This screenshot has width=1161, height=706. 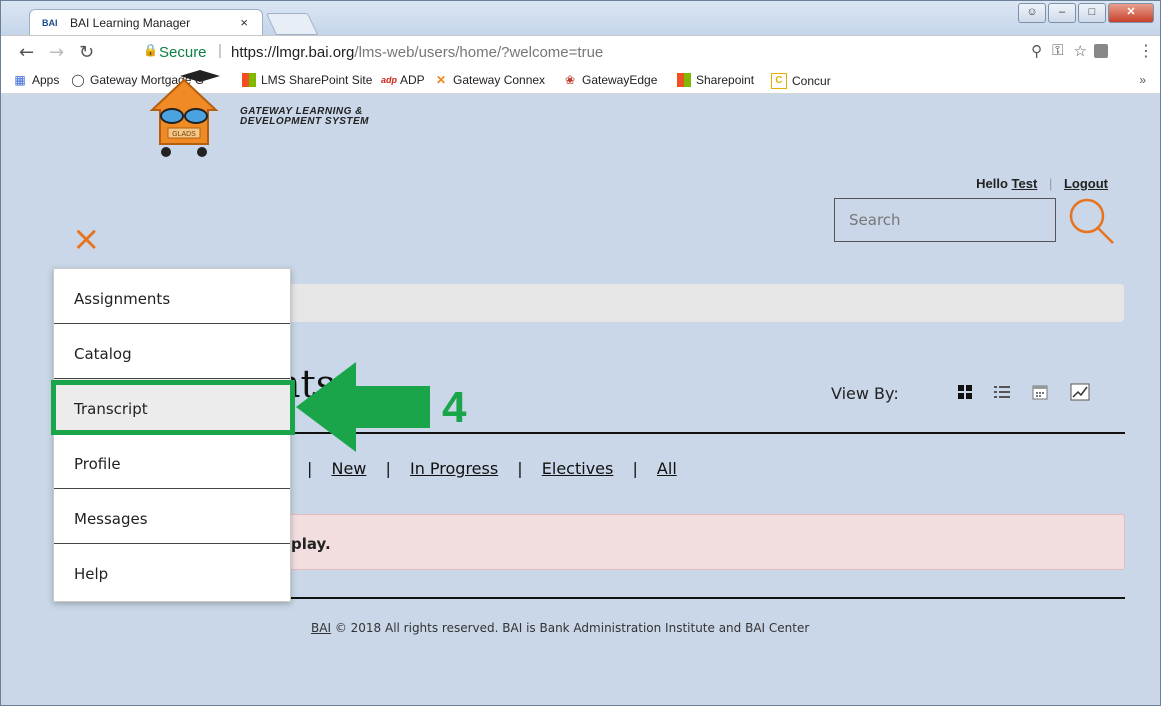 I want to click on bookmark-label: ADP, so click(x=412, y=80).